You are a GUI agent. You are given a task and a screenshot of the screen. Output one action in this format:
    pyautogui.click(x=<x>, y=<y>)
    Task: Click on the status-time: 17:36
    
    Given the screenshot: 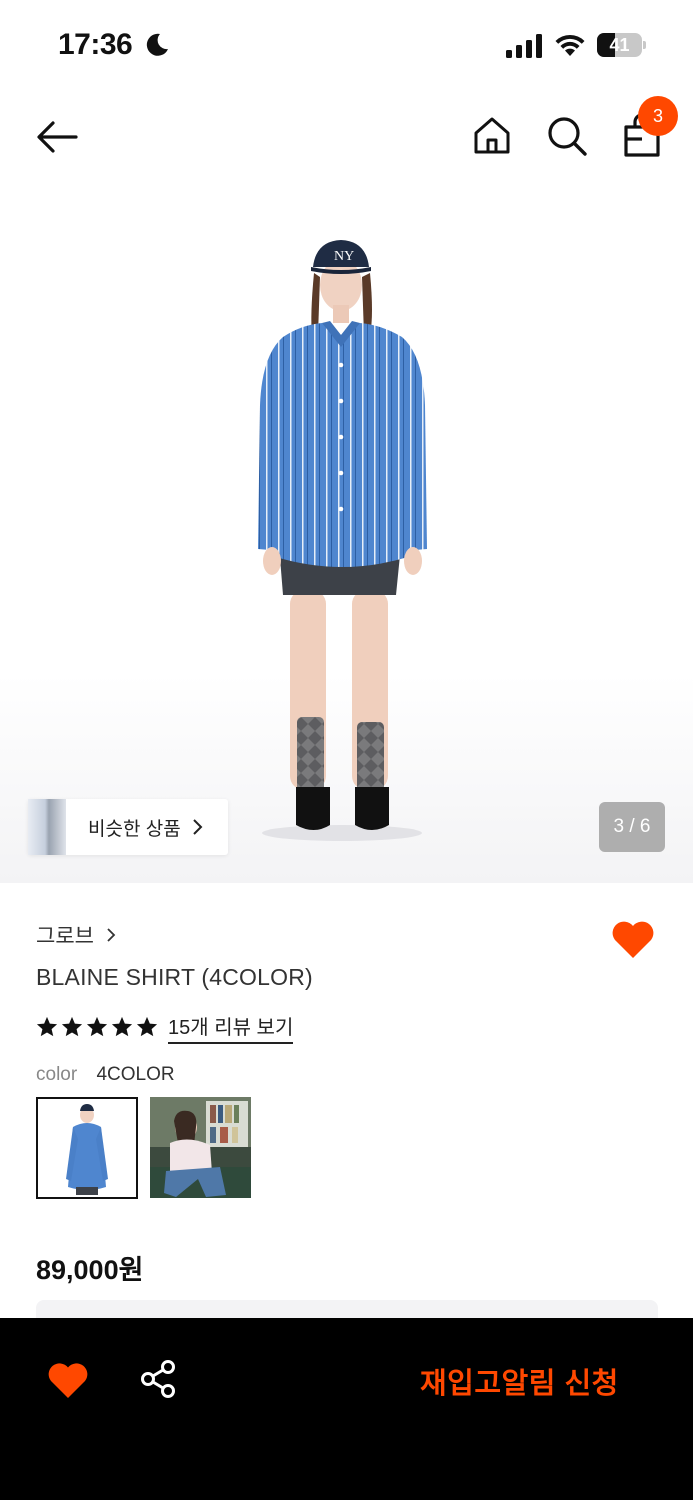 What is the action you would take?
    pyautogui.click(x=95, y=44)
    